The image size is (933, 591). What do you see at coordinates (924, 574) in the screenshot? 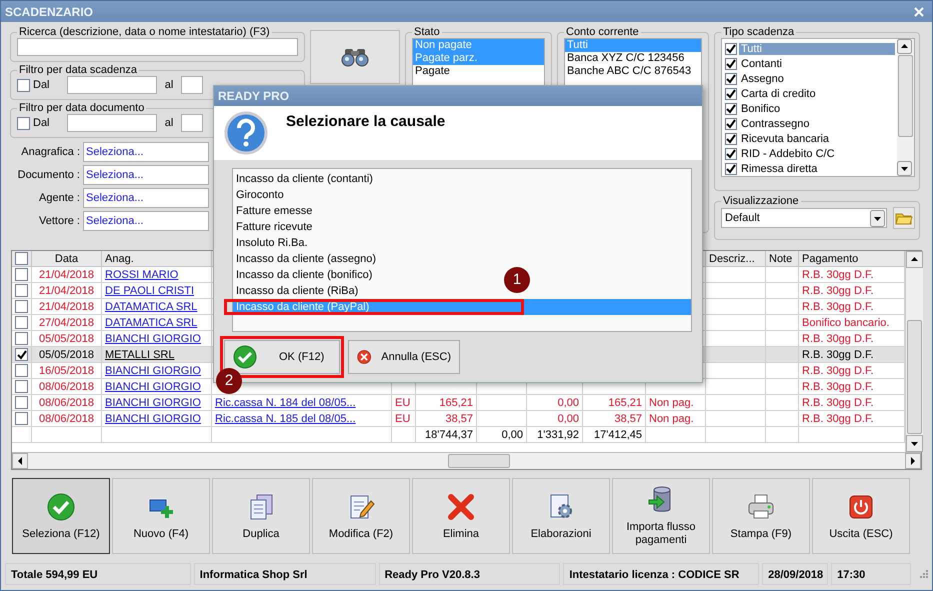
I see `resize-grip-icon` at bounding box center [924, 574].